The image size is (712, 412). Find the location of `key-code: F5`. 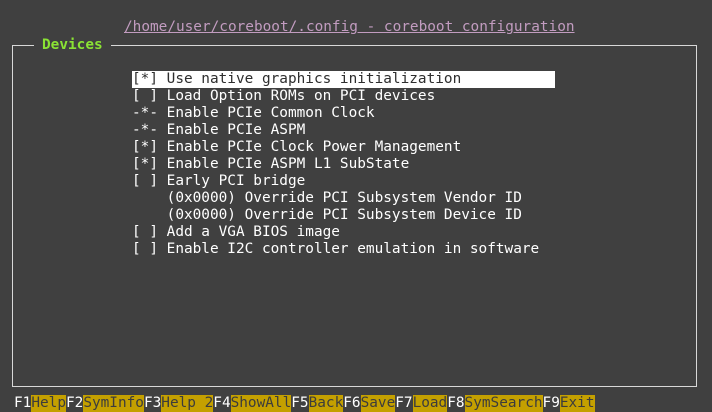

key-code: F5 is located at coordinates (300, 403).